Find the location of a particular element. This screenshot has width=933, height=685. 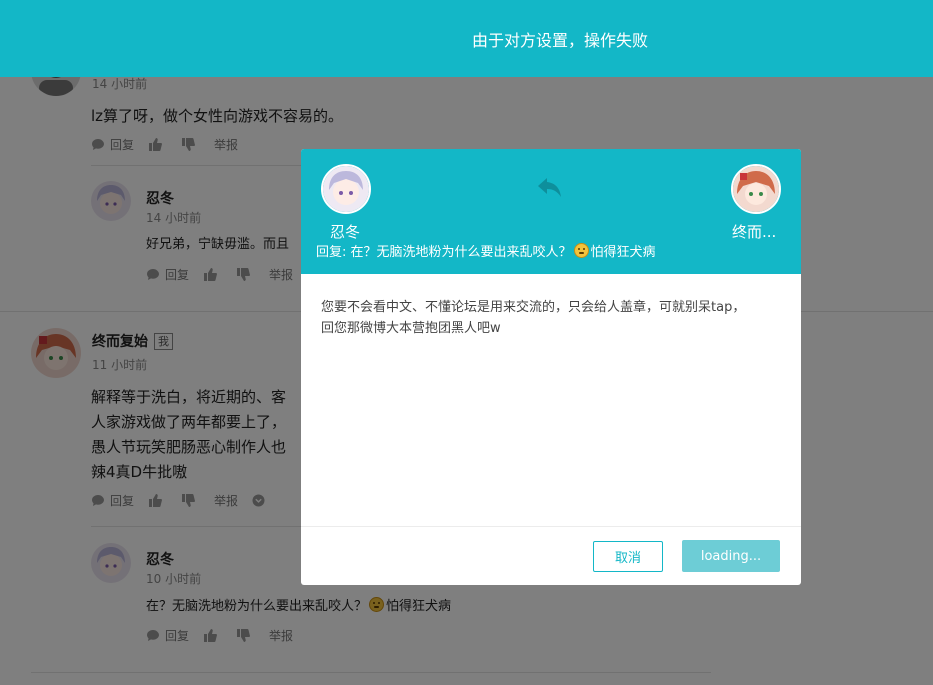

cancel-button: 取消 is located at coordinates (628, 556).